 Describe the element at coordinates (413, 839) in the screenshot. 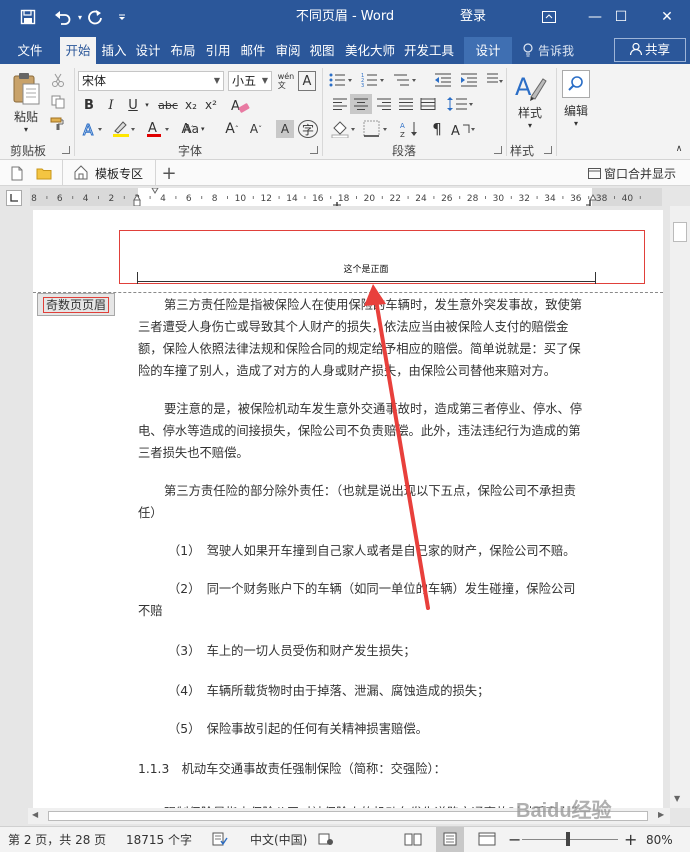

I see `read-mode-icon` at that location.